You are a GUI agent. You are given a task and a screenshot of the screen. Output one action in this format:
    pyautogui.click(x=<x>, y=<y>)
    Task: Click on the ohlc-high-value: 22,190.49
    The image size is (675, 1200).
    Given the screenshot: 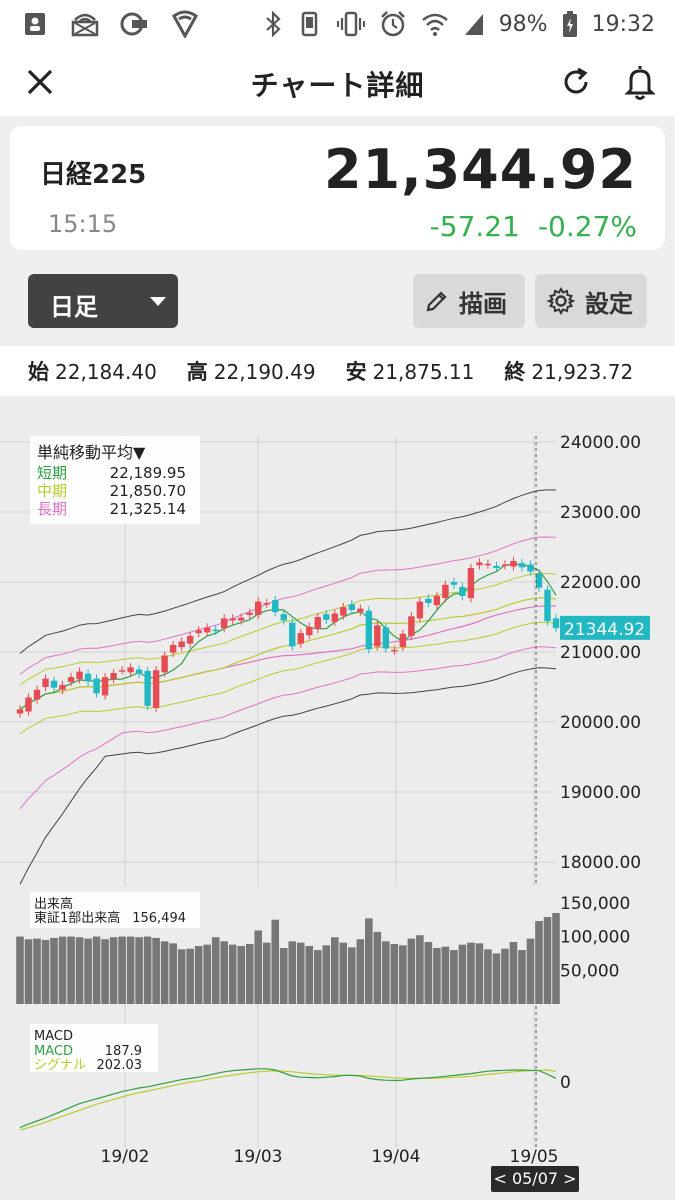 What is the action you would take?
    pyautogui.click(x=264, y=372)
    